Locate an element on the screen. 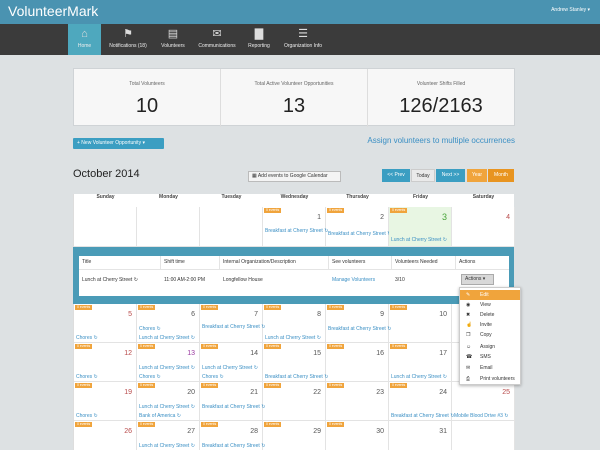  day-cell: 0 events 17 Lunch at Cherry Street ↻ is located at coordinates (420, 362).